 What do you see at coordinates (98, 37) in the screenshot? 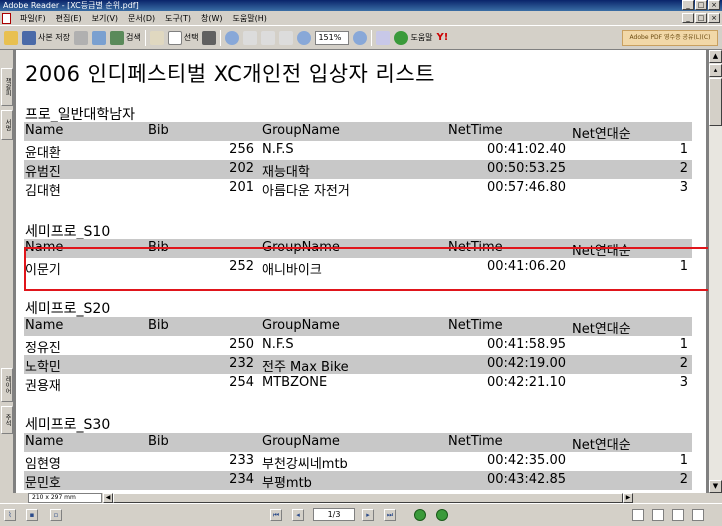
I see `email-icon` at bounding box center [98, 37].